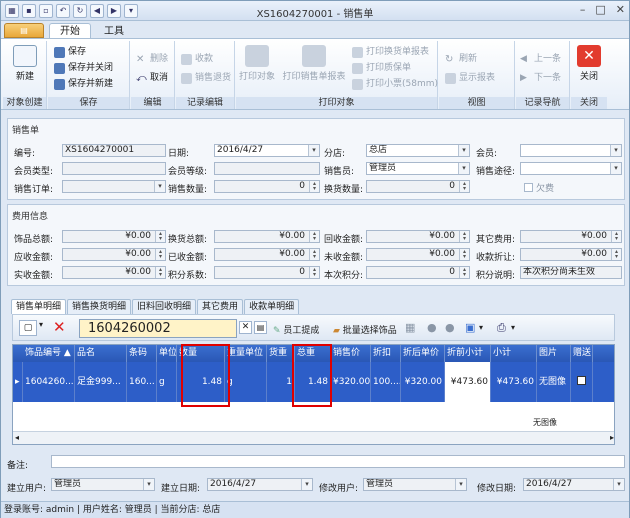 This screenshot has width=630, height=518. I want to click on print-sale-report-button: 打印销售单报表, so click(314, 63).